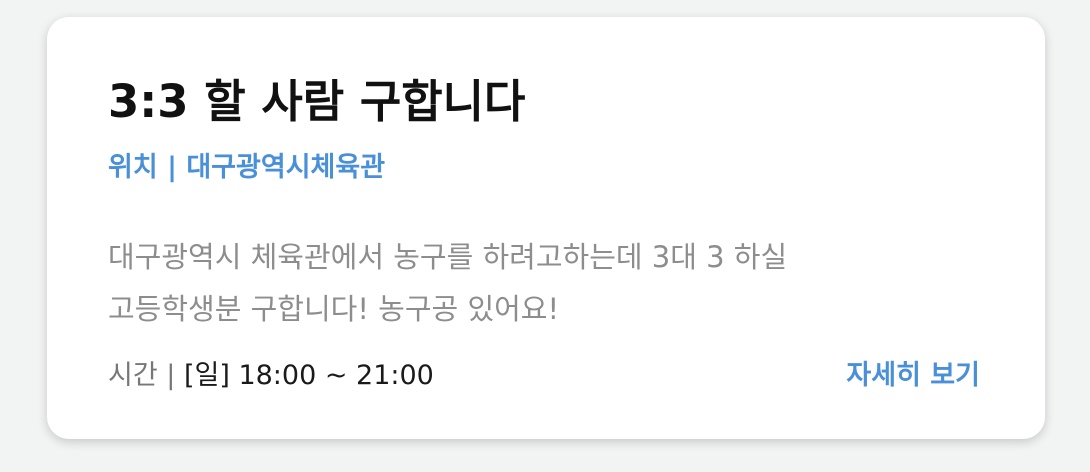  What do you see at coordinates (913, 376) in the screenshot?
I see `view-details-link: 자세히 보기` at bounding box center [913, 376].